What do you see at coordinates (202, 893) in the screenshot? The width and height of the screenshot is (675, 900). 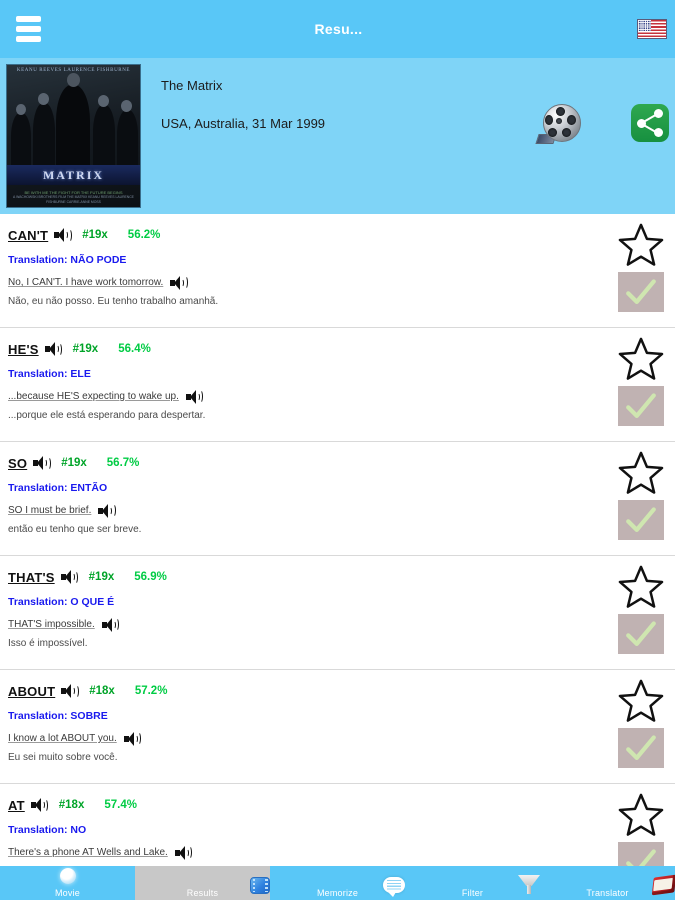 I see `nav-label: Results` at bounding box center [202, 893].